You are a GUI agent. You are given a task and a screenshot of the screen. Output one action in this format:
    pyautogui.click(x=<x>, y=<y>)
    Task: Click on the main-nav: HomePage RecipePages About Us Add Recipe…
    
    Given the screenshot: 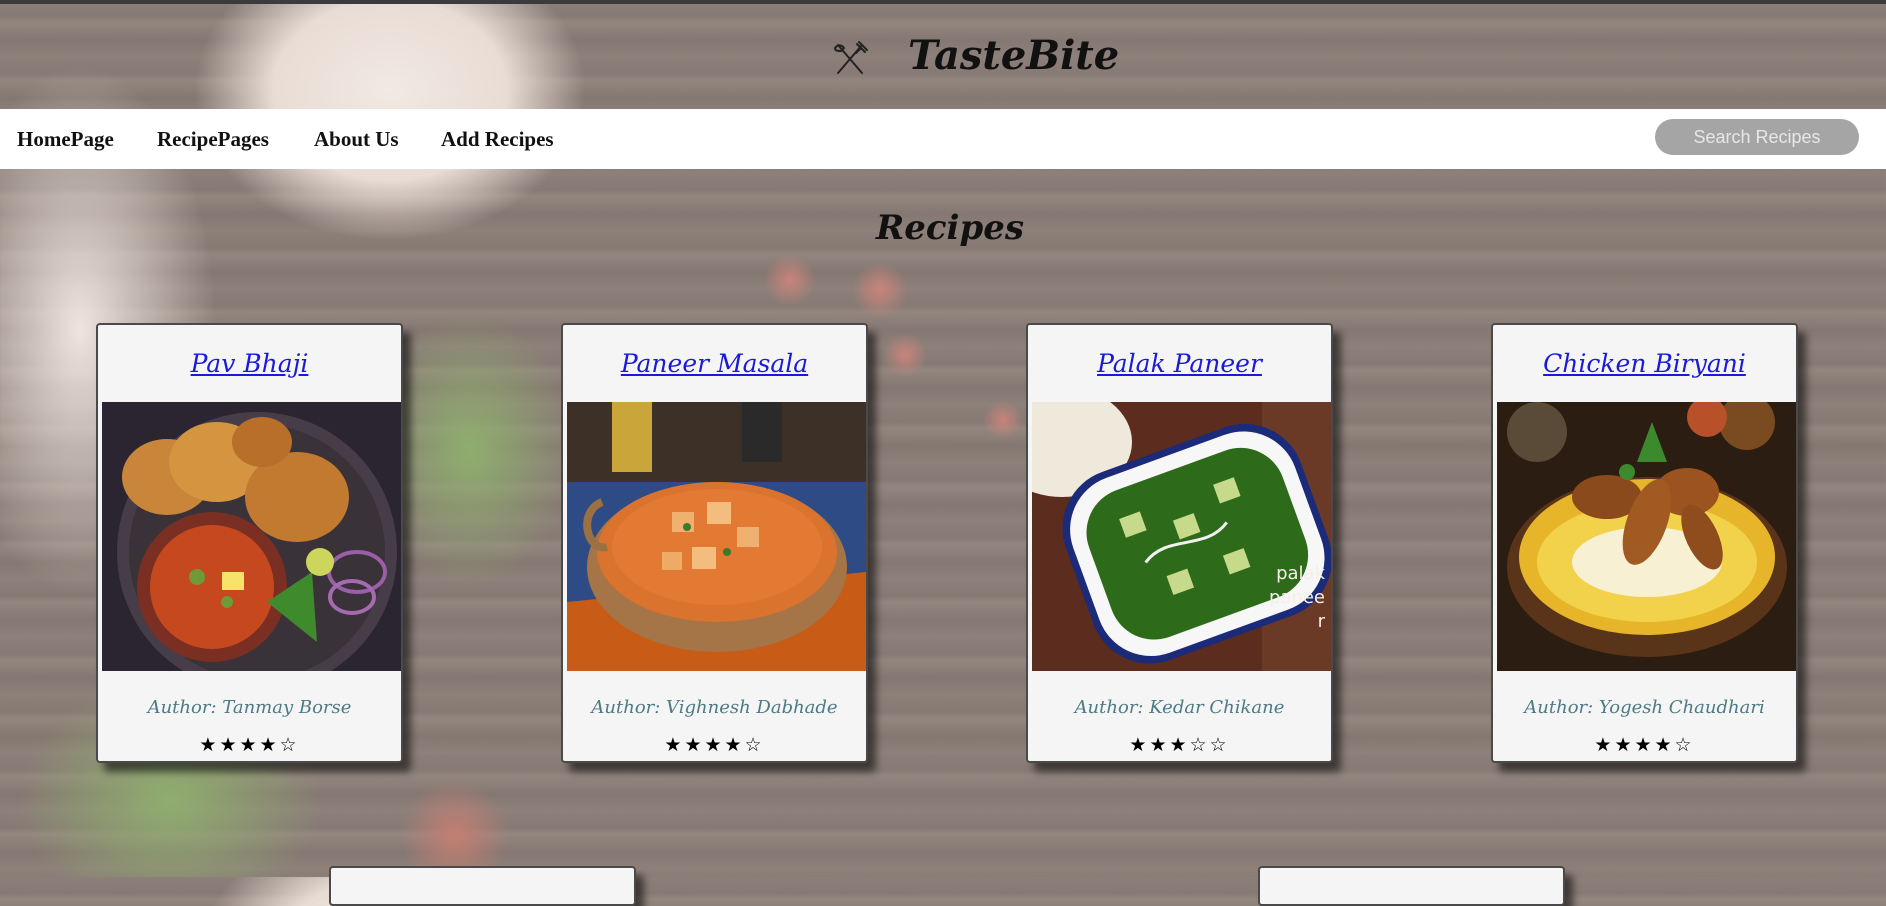 What is the action you would take?
    pyautogui.click(x=943, y=139)
    